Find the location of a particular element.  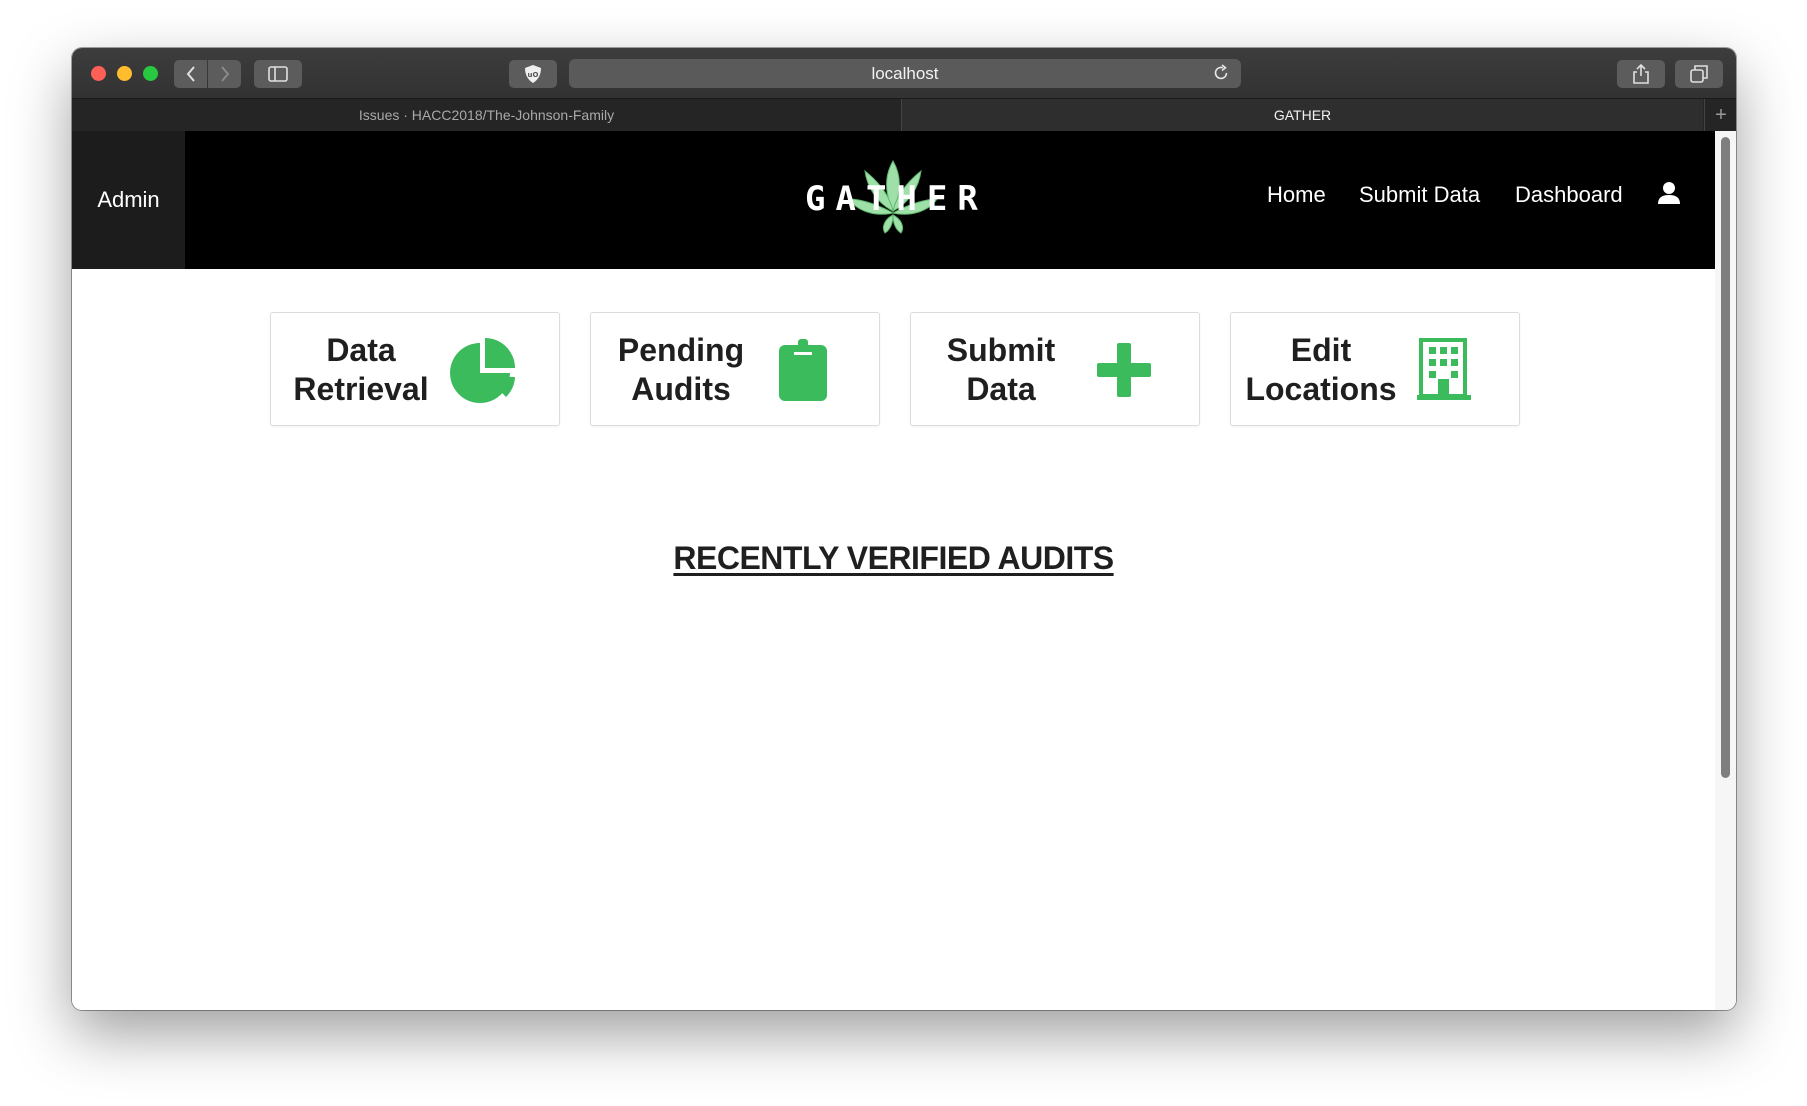

card-label-line: Locations is located at coordinates (1321, 389).